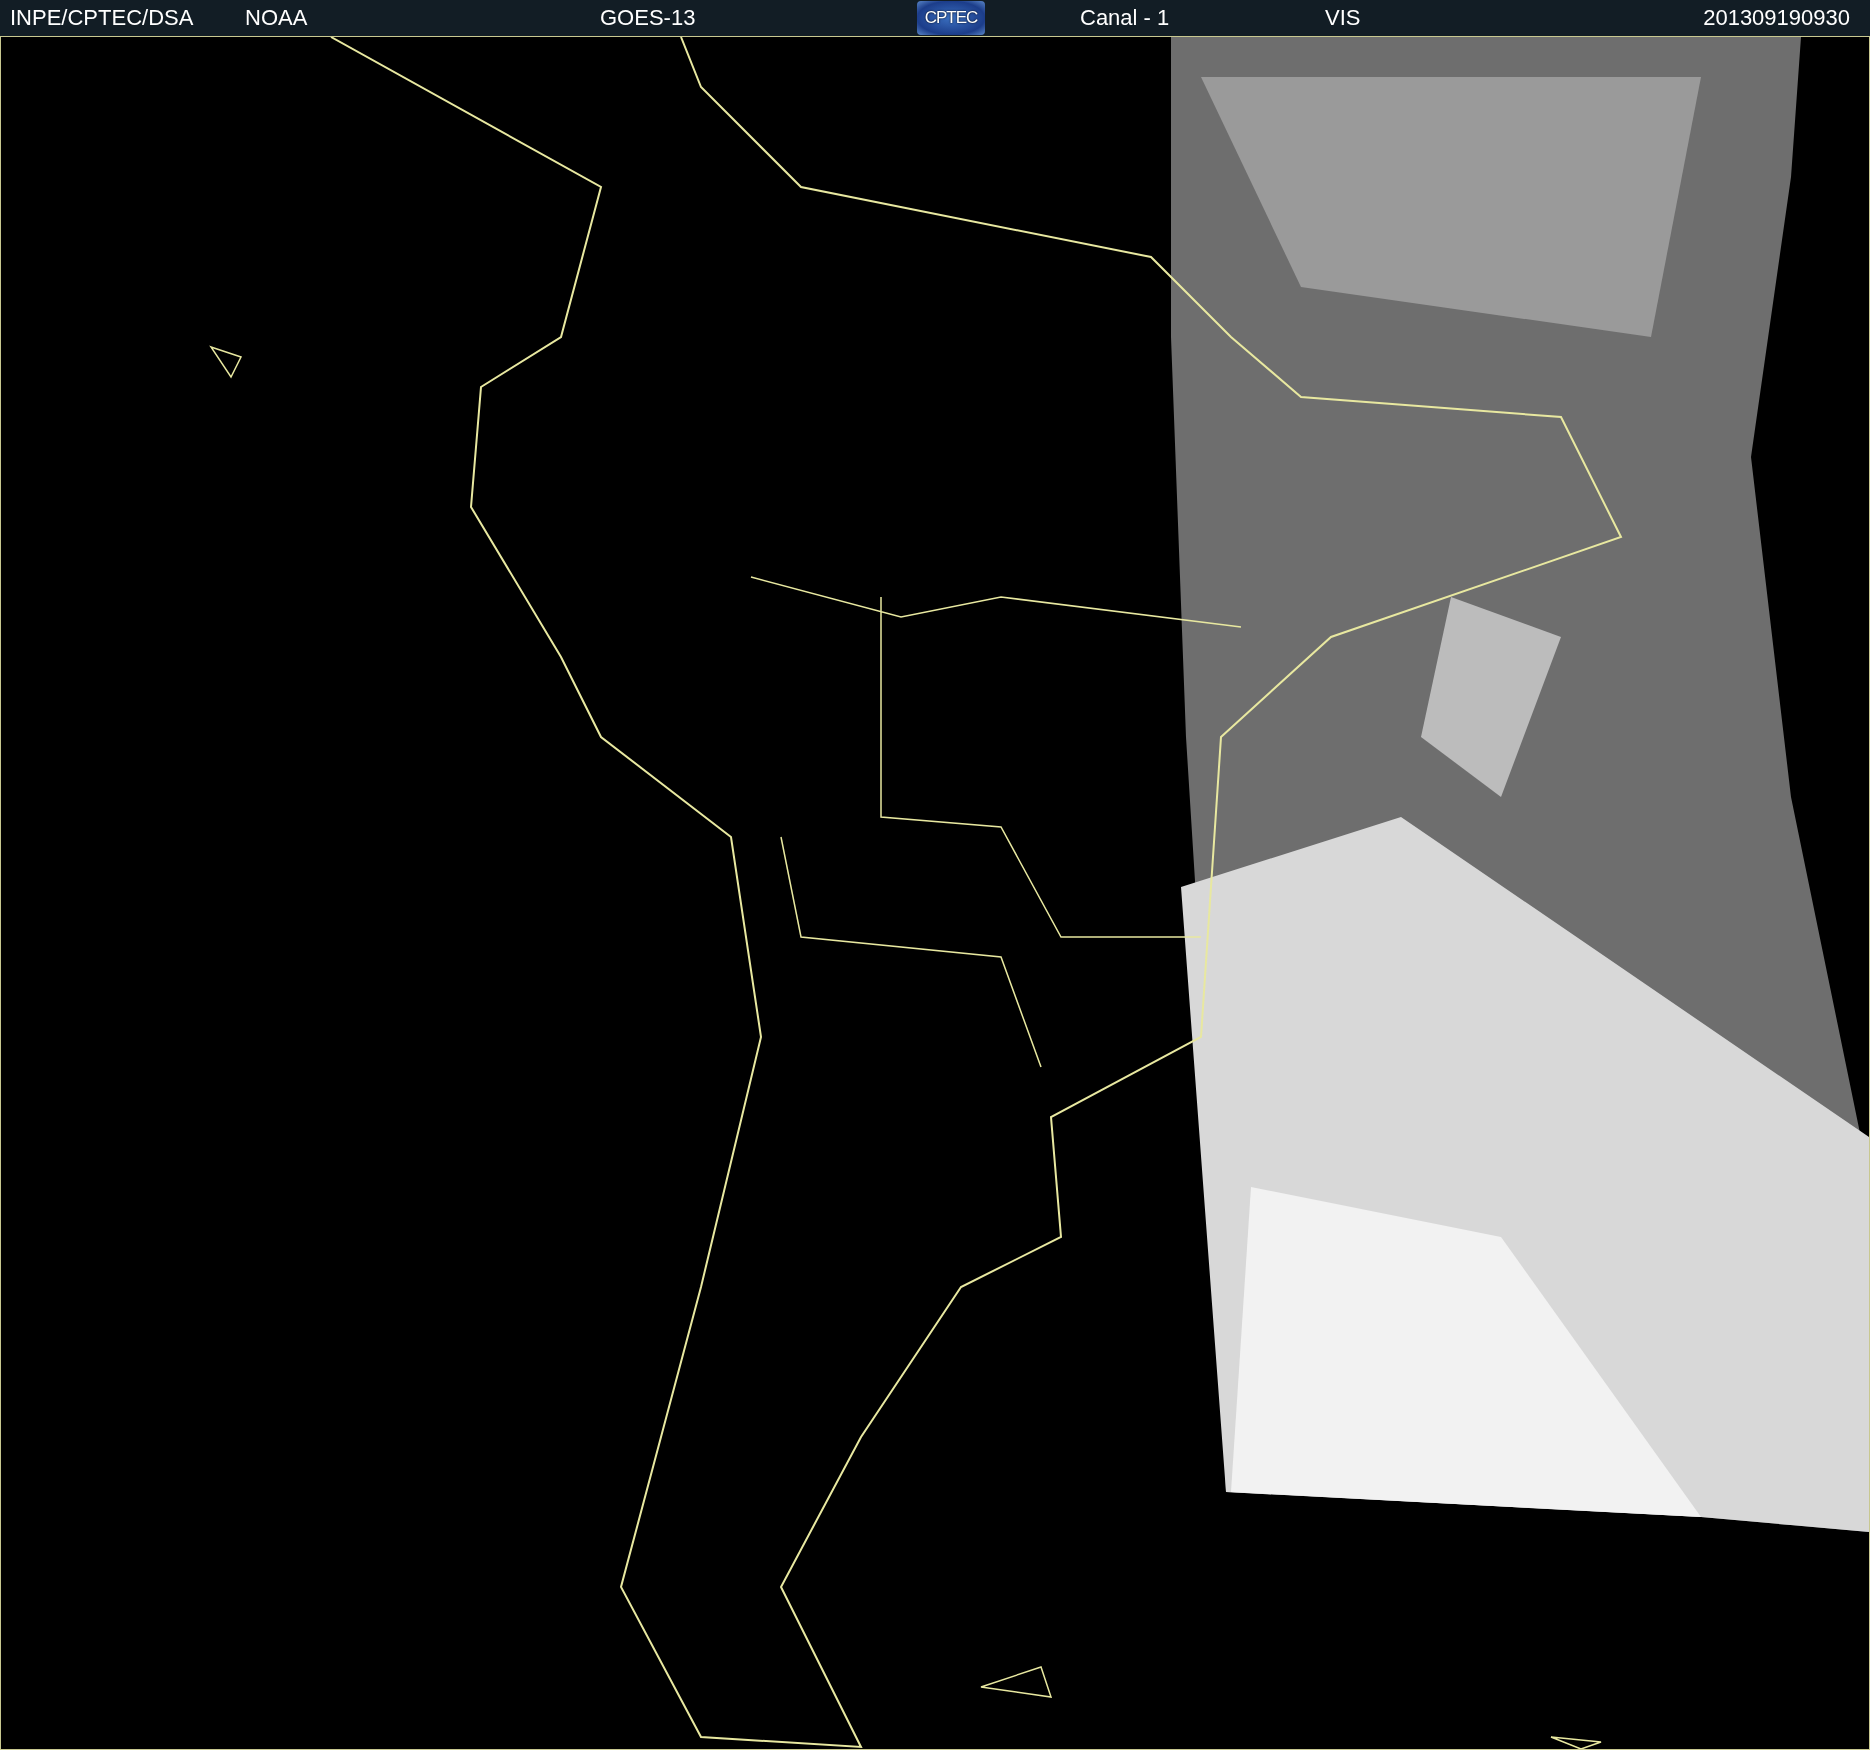 This screenshot has width=1870, height=1750. What do you see at coordinates (1343, 17) in the screenshot?
I see `band-label: VIS` at bounding box center [1343, 17].